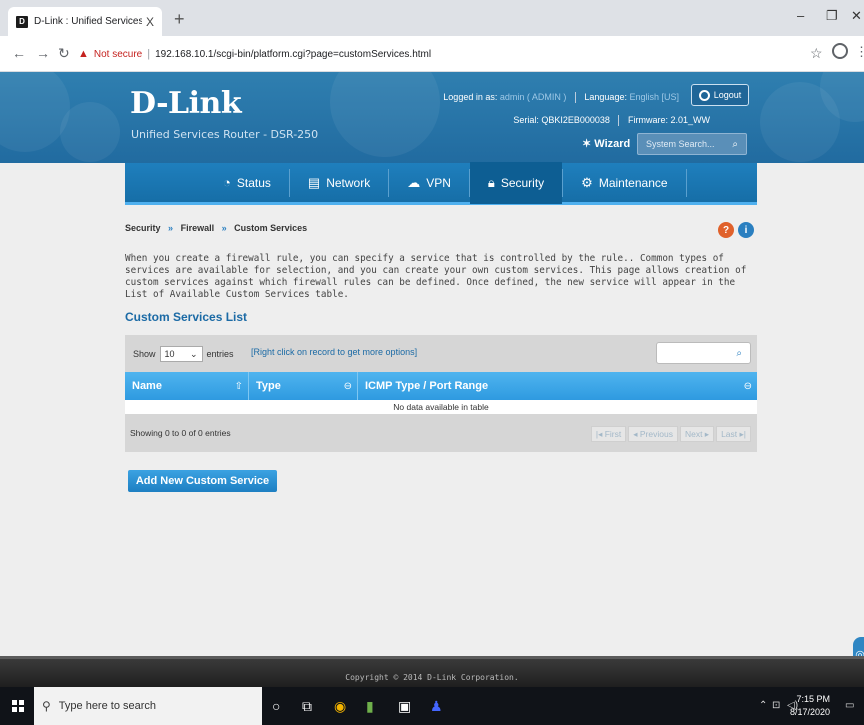  I want to click on menu-status-label: Status, so click(253, 182).